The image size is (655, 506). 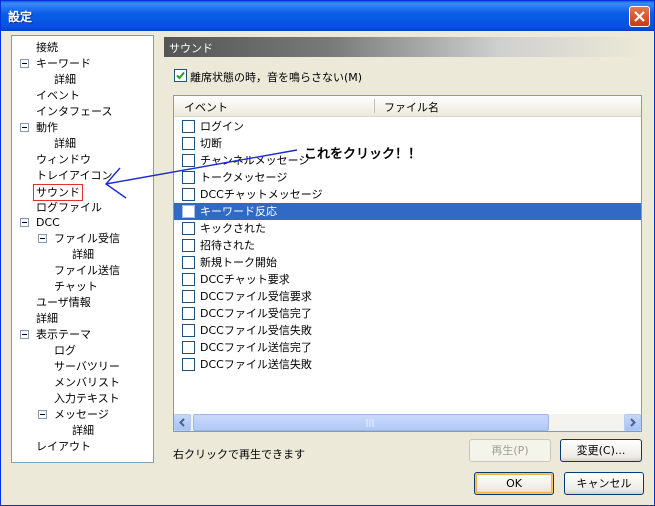 What do you see at coordinates (407, 126) in the screenshot?
I see `event-row: ログイン` at bounding box center [407, 126].